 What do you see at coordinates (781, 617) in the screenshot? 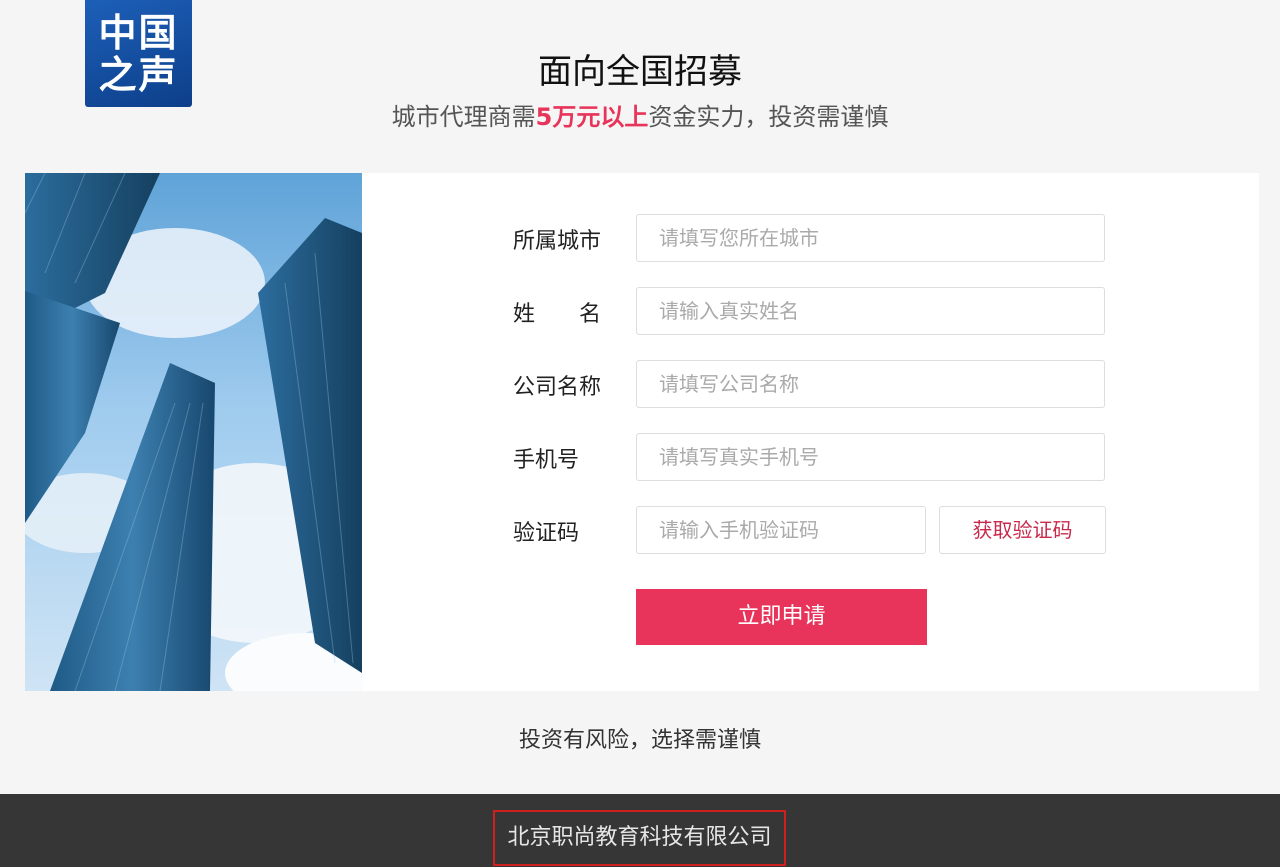
I see `apply-button: 立即申请` at bounding box center [781, 617].